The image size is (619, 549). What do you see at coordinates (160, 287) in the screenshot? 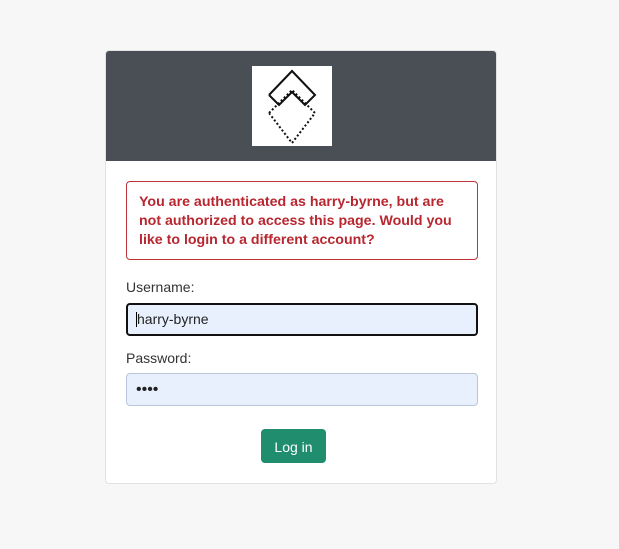
I see `username-label: Username:` at bounding box center [160, 287].